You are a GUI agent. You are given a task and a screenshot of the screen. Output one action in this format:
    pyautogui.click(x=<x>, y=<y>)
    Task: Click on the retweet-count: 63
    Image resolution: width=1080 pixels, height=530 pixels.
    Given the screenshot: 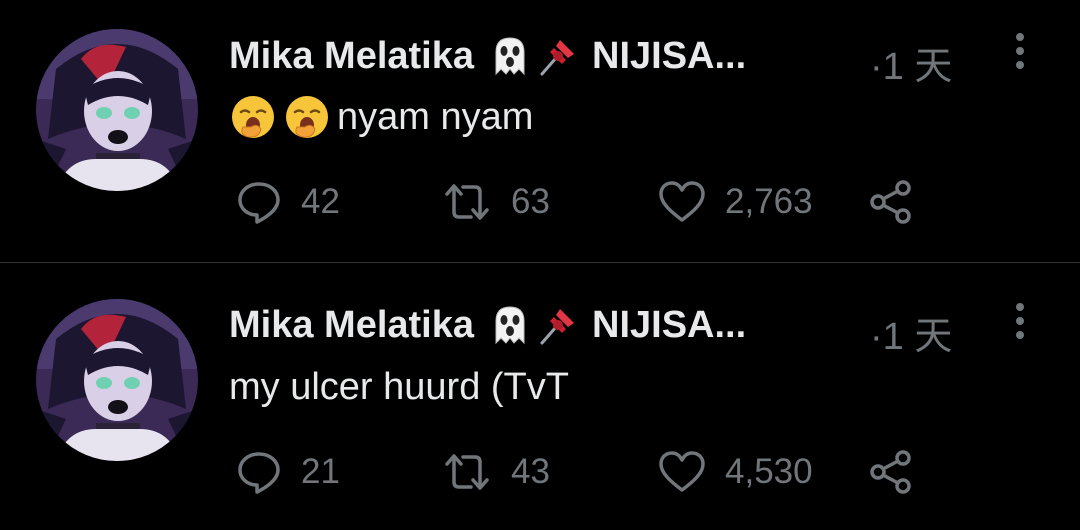 What is the action you would take?
    pyautogui.click(x=530, y=201)
    